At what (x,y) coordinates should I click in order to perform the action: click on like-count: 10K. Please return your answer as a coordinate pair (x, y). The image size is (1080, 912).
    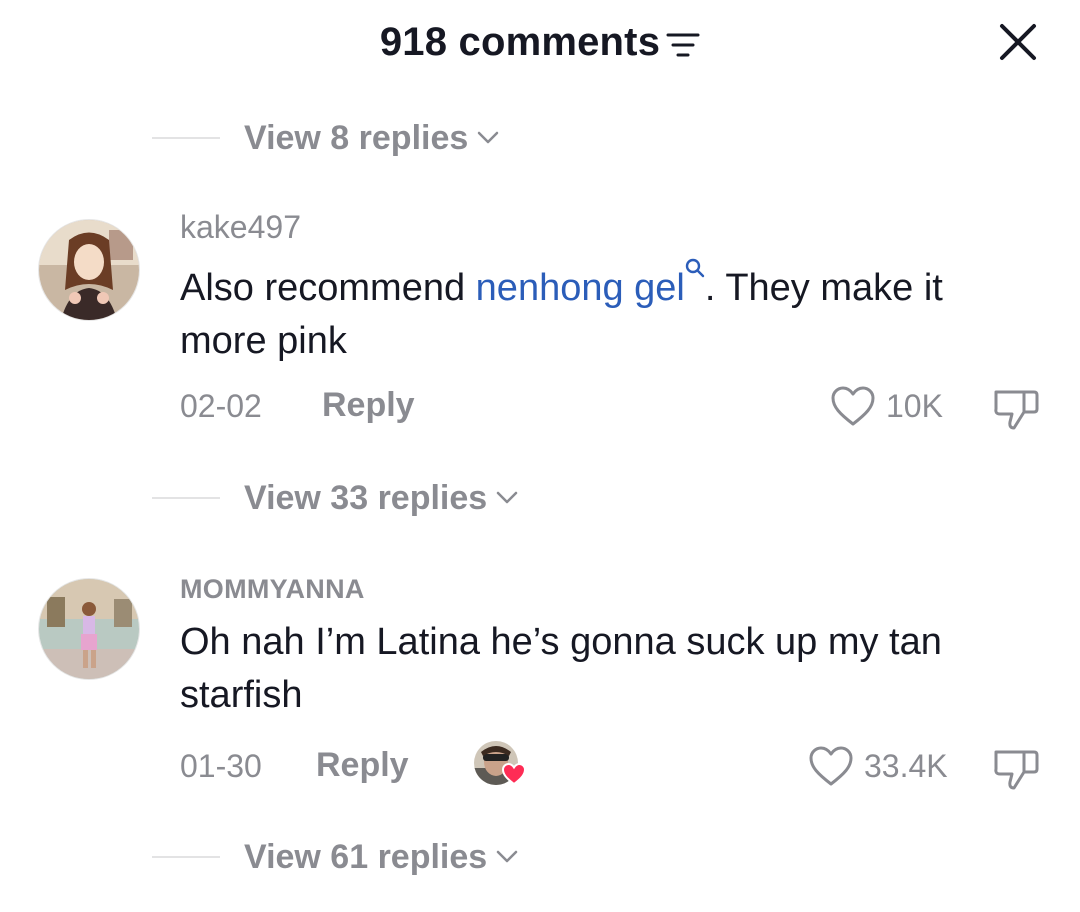
    Looking at the image, I should click on (914, 405).